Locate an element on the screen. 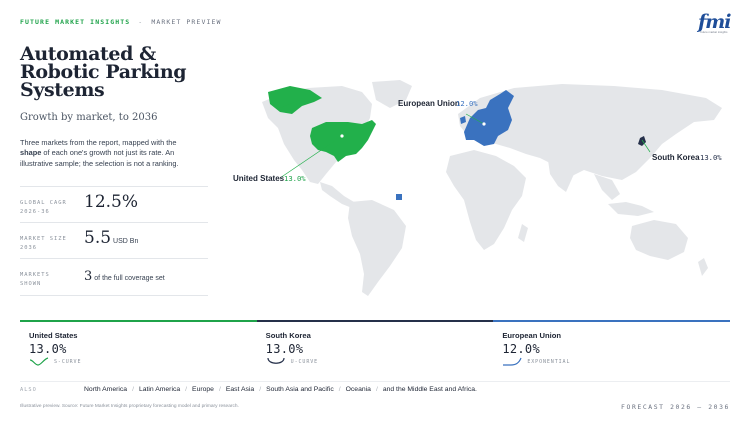 The image size is (750, 421). stat-label: MARKETS SHOWN is located at coordinates (50, 280).